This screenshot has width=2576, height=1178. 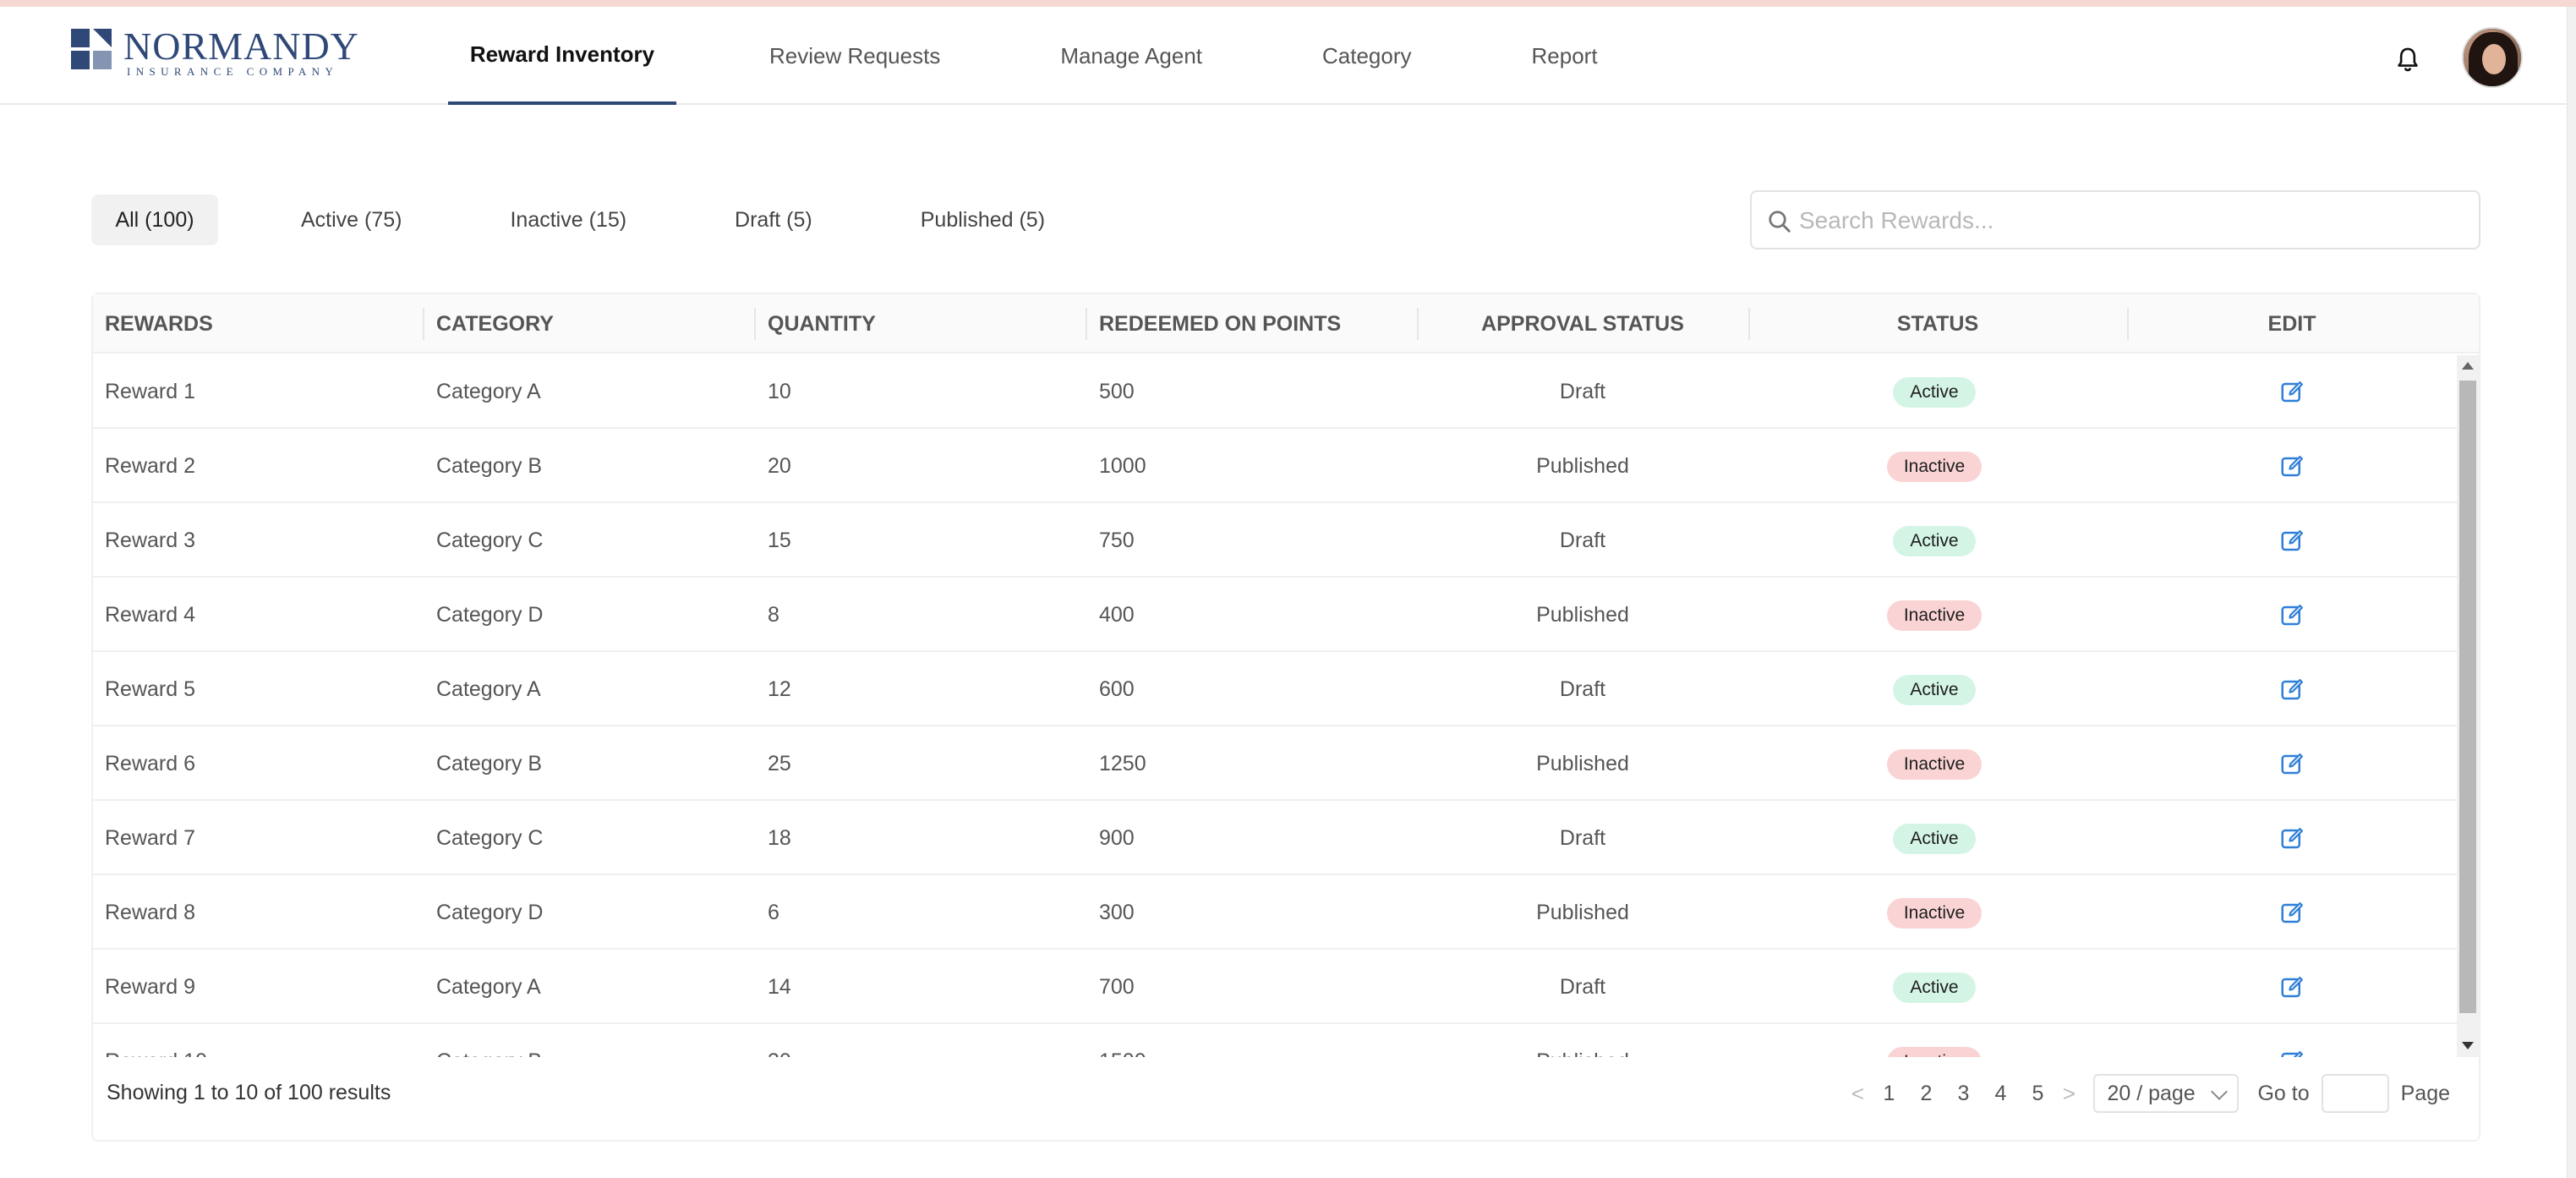 I want to click on column-header-approval-status: APPROVAL STATUS, so click(x=1582, y=323).